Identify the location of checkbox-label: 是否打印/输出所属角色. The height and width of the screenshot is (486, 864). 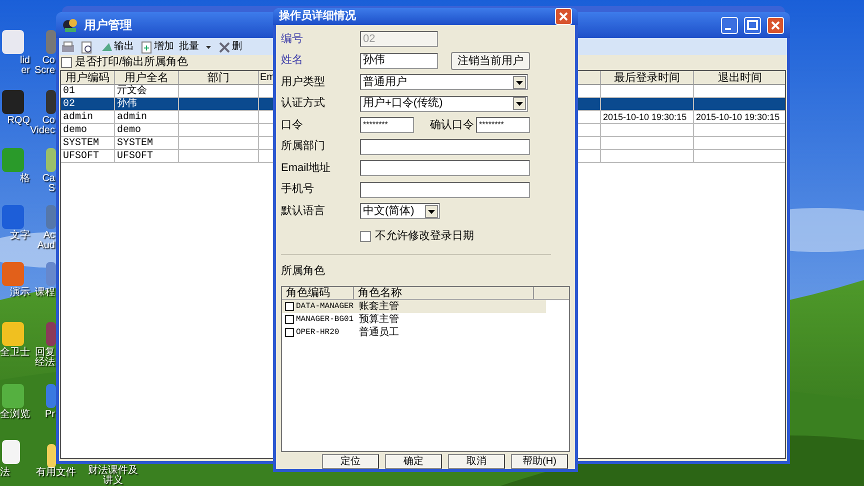
(131, 62).